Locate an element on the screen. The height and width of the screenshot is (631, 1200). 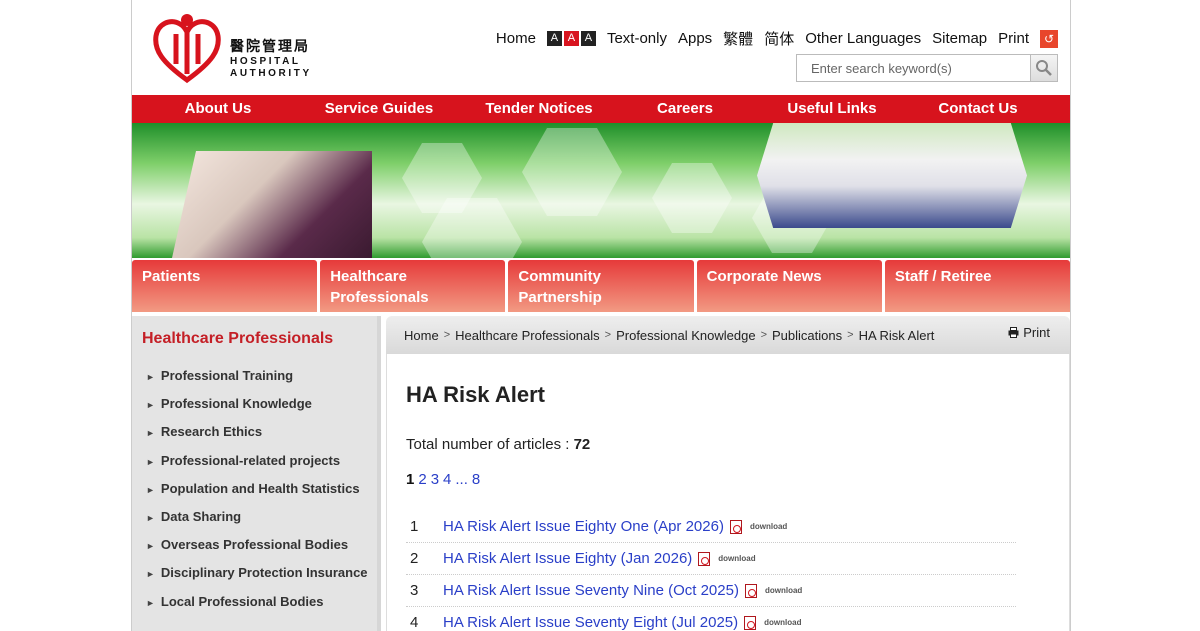
ha-logo: 醫院管理局 HOSPITAL AUTHORITY is located at coordinates (242, 48).